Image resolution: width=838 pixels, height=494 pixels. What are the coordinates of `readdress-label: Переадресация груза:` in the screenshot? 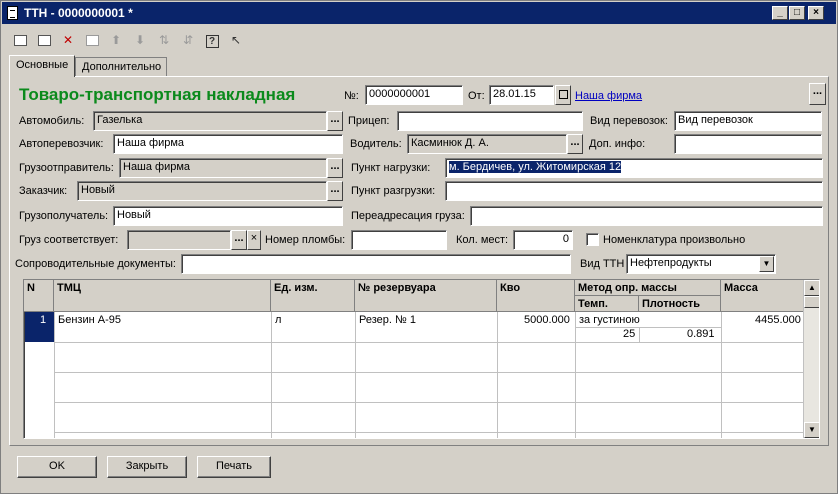 It's located at (408, 216).